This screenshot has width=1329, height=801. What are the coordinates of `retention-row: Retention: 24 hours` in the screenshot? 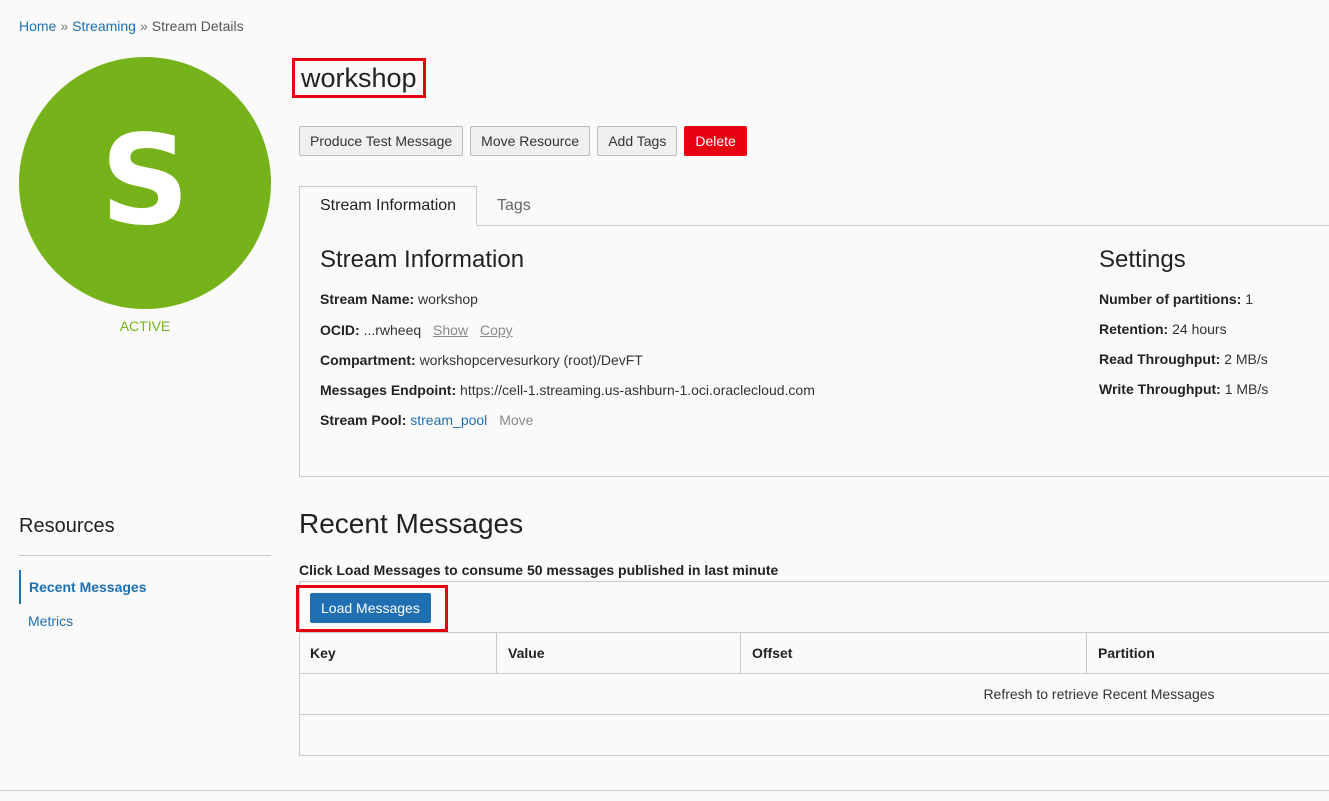 It's located at (1163, 329).